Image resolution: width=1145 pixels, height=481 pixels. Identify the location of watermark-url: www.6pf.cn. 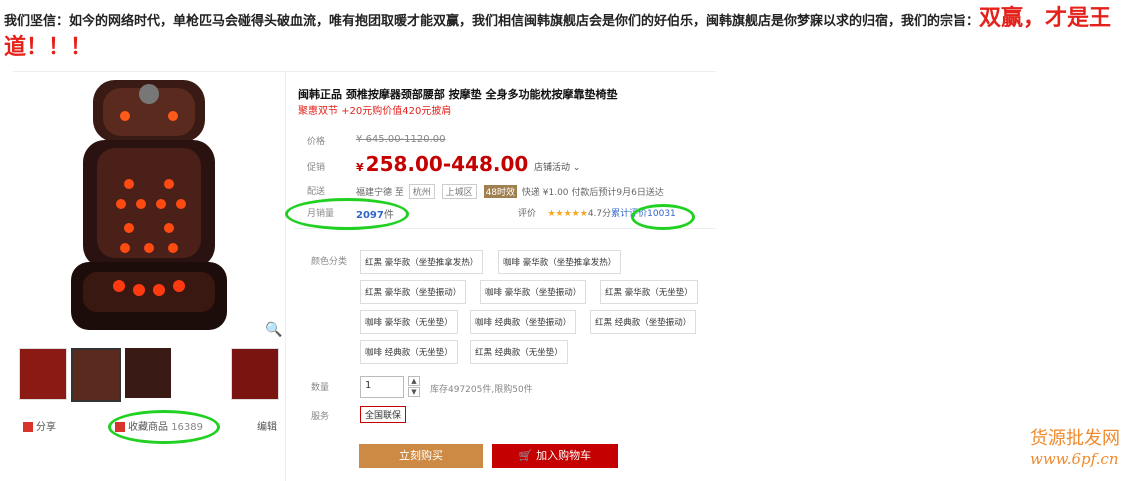
(1074, 459).